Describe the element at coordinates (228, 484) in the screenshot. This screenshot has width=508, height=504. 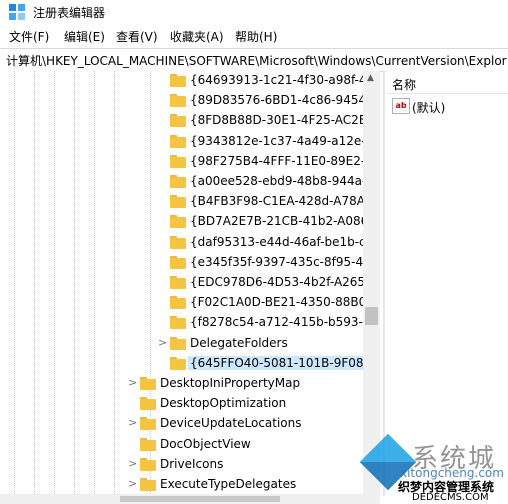
I see `tree-item-label: ExecuteTypeDelegates` at that location.